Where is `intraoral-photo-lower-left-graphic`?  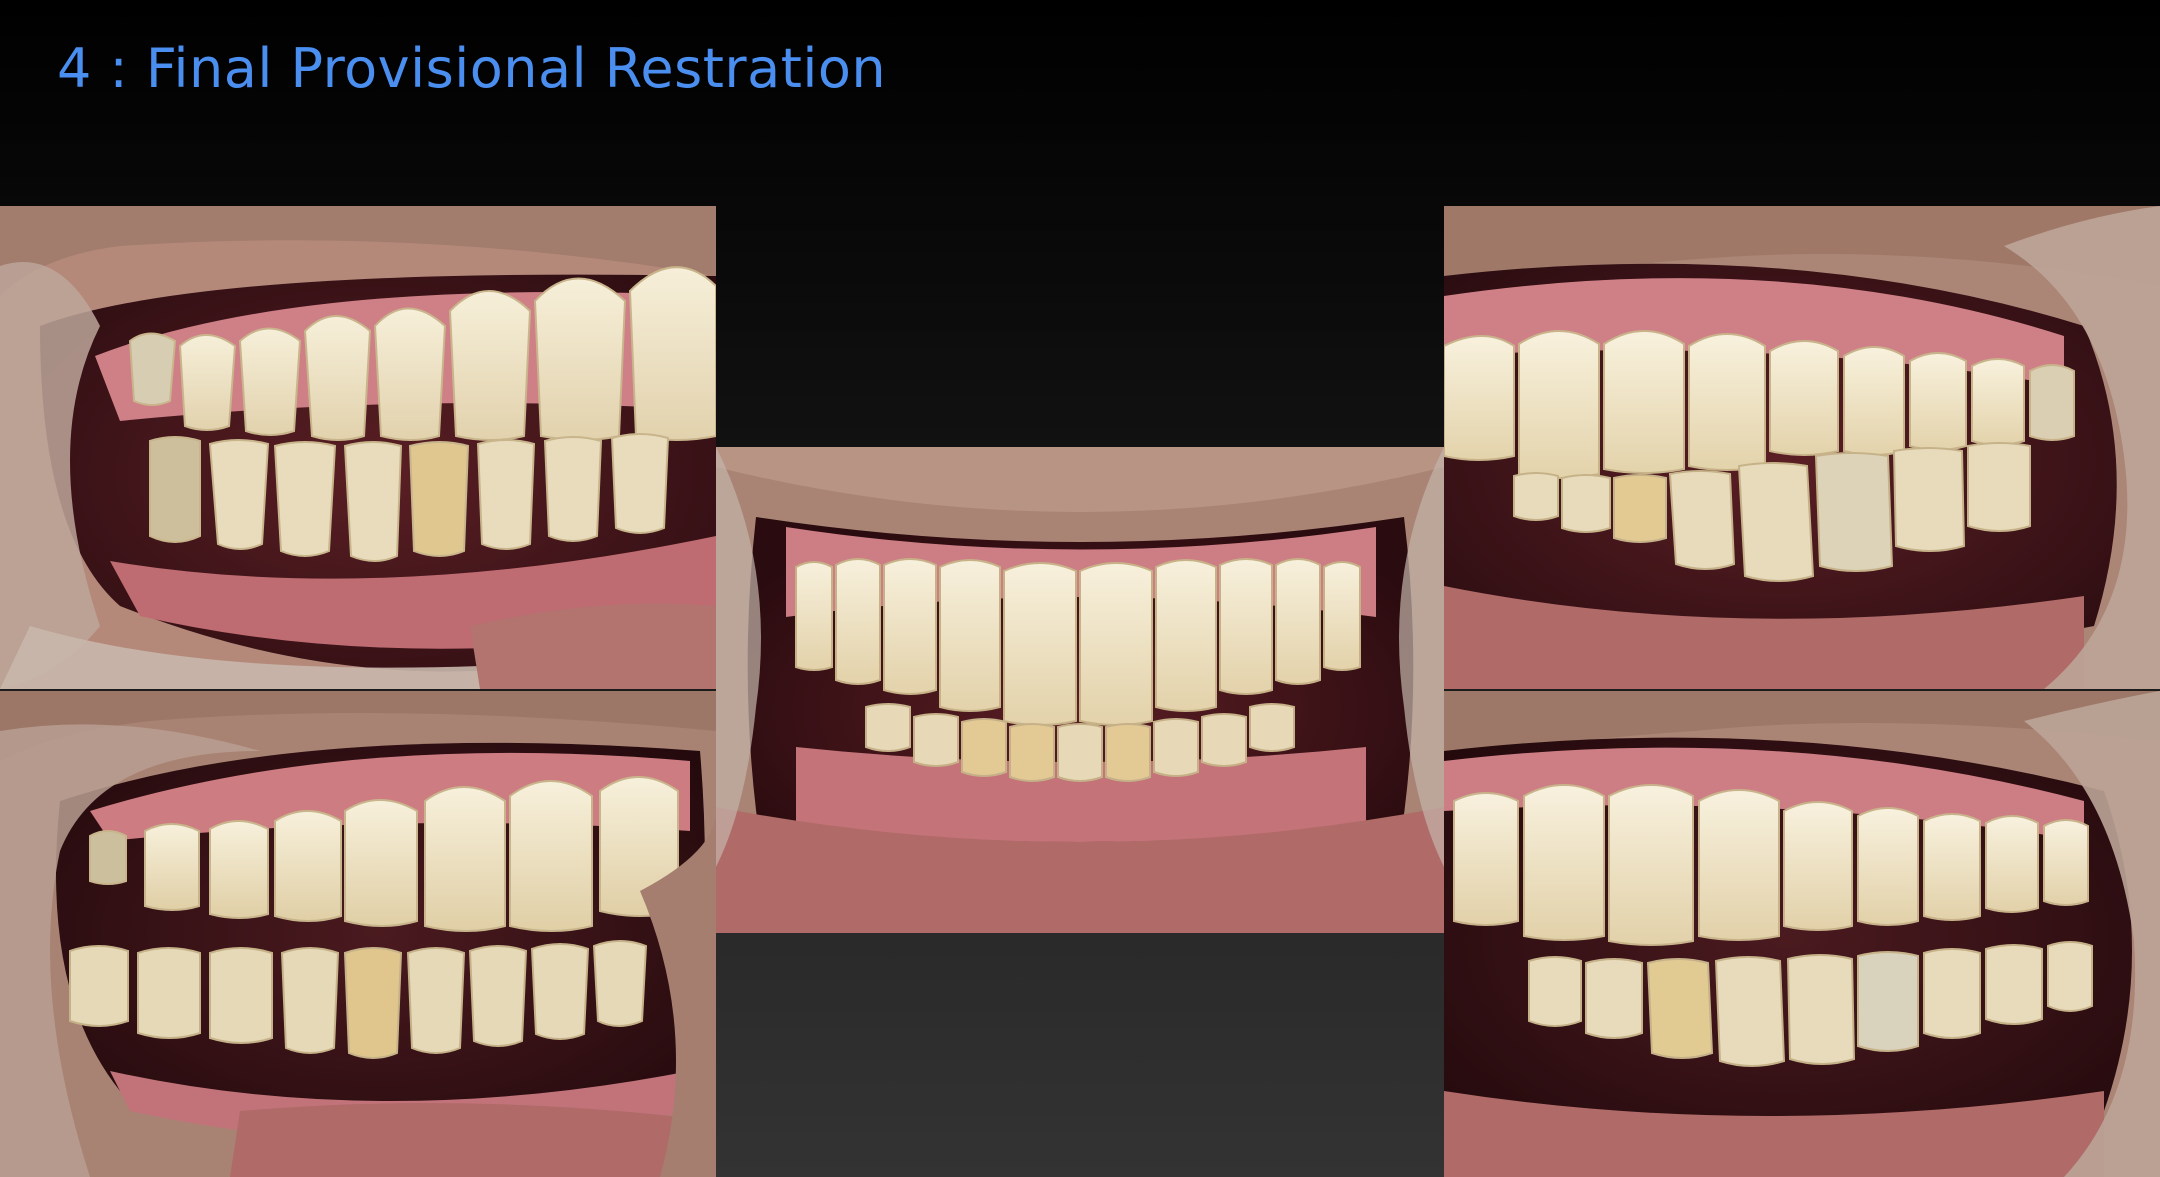
intraoral-photo-lower-left-graphic is located at coordinates (358, 934).